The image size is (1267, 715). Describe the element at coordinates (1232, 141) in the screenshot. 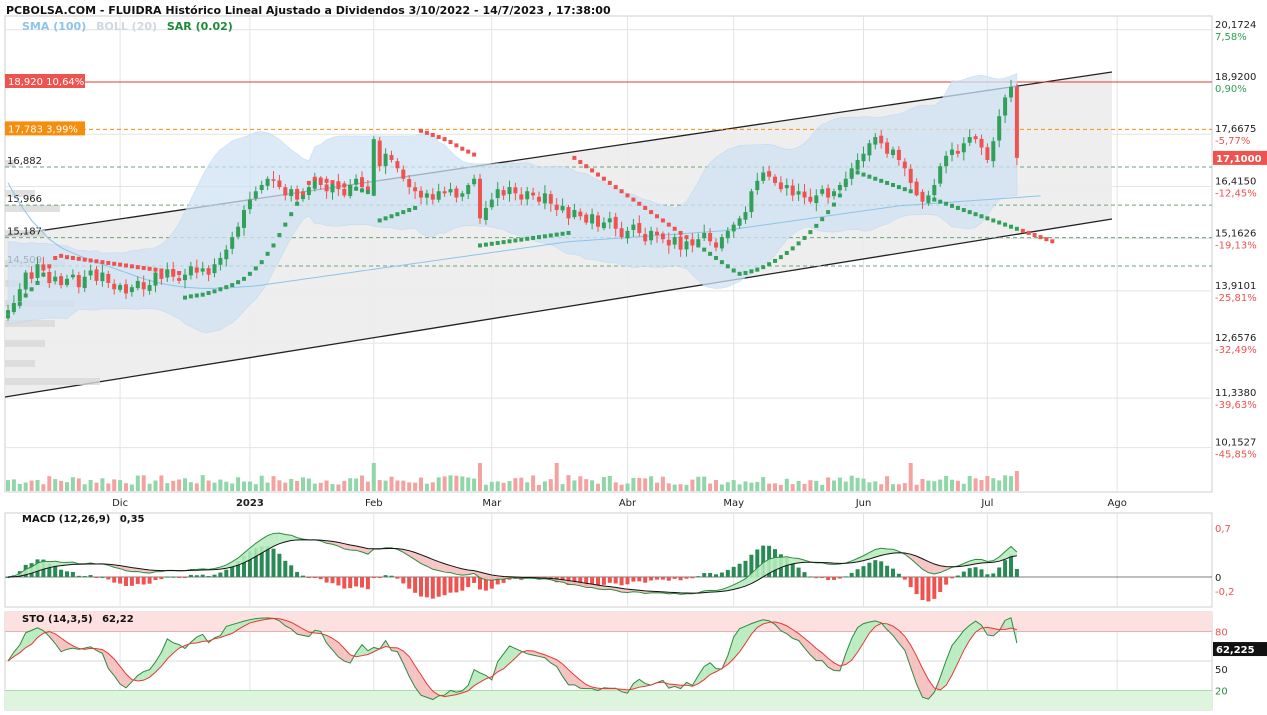

I see `price-axis-percent: -5,77%` at that location.